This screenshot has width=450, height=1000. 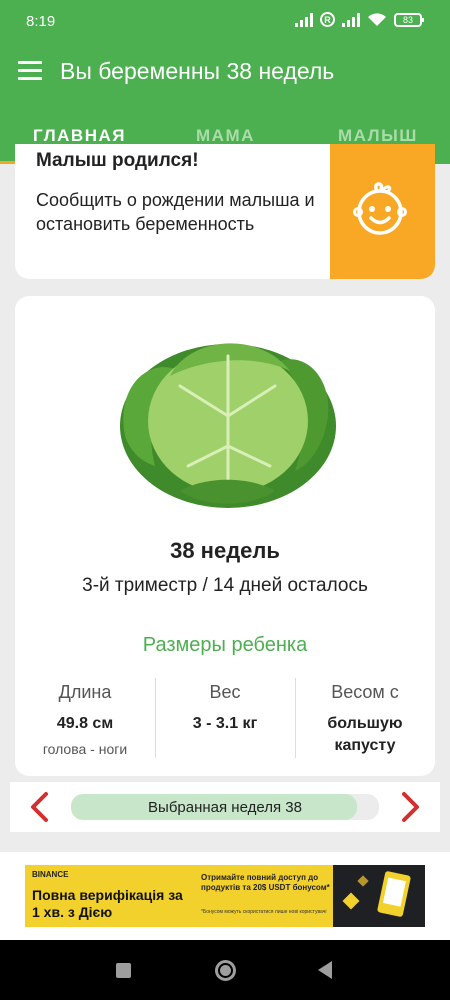 What do you see at coordinates (225, 645) in the screenshot?
I see `sizes-title: Размеры ребенка` at bounding box center [225, 645].